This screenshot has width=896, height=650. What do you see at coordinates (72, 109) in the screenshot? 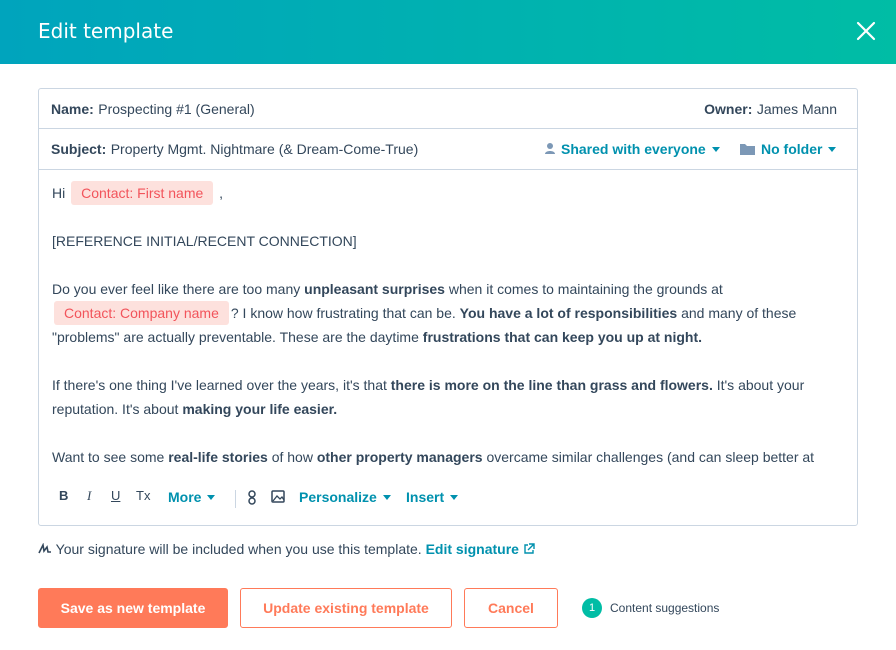
I see `name-label: Name:` at bounding box center [72, 109].